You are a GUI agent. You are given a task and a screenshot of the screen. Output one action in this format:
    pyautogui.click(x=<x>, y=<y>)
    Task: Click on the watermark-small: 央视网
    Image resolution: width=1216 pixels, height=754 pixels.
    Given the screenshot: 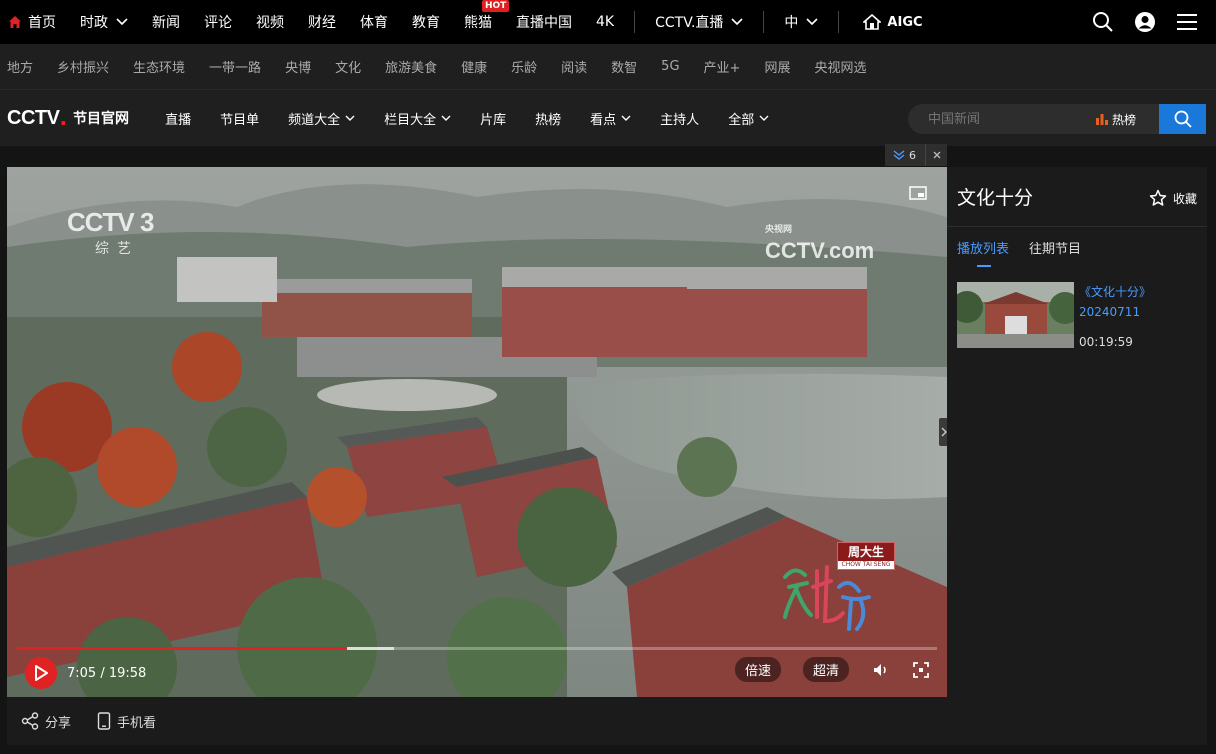 What is the action you would take?
    pyautogui.click(x=779, y=229)
    